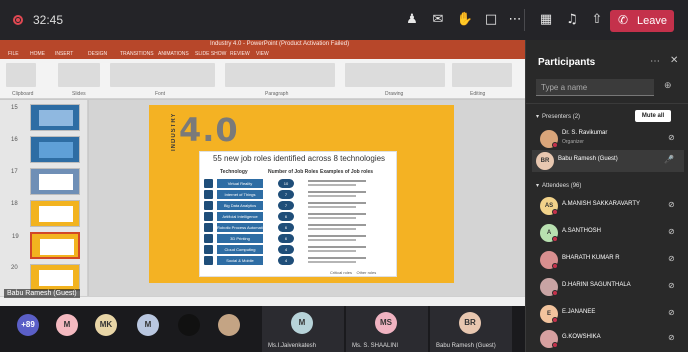  I want to click on share-invite-icon: ⊕, so click(668, 85).